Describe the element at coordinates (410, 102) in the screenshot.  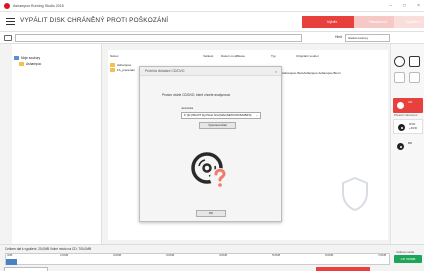
I see `tile-label: CD` at that location.